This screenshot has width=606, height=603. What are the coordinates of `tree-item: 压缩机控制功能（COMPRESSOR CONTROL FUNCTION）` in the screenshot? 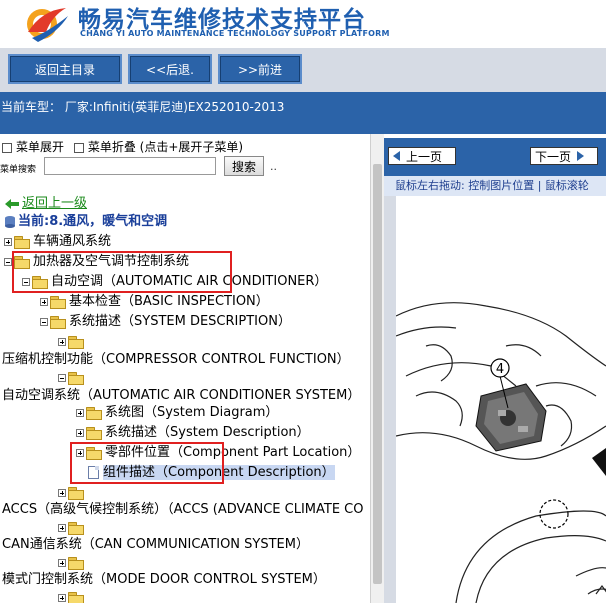 It's located at (176, 360).